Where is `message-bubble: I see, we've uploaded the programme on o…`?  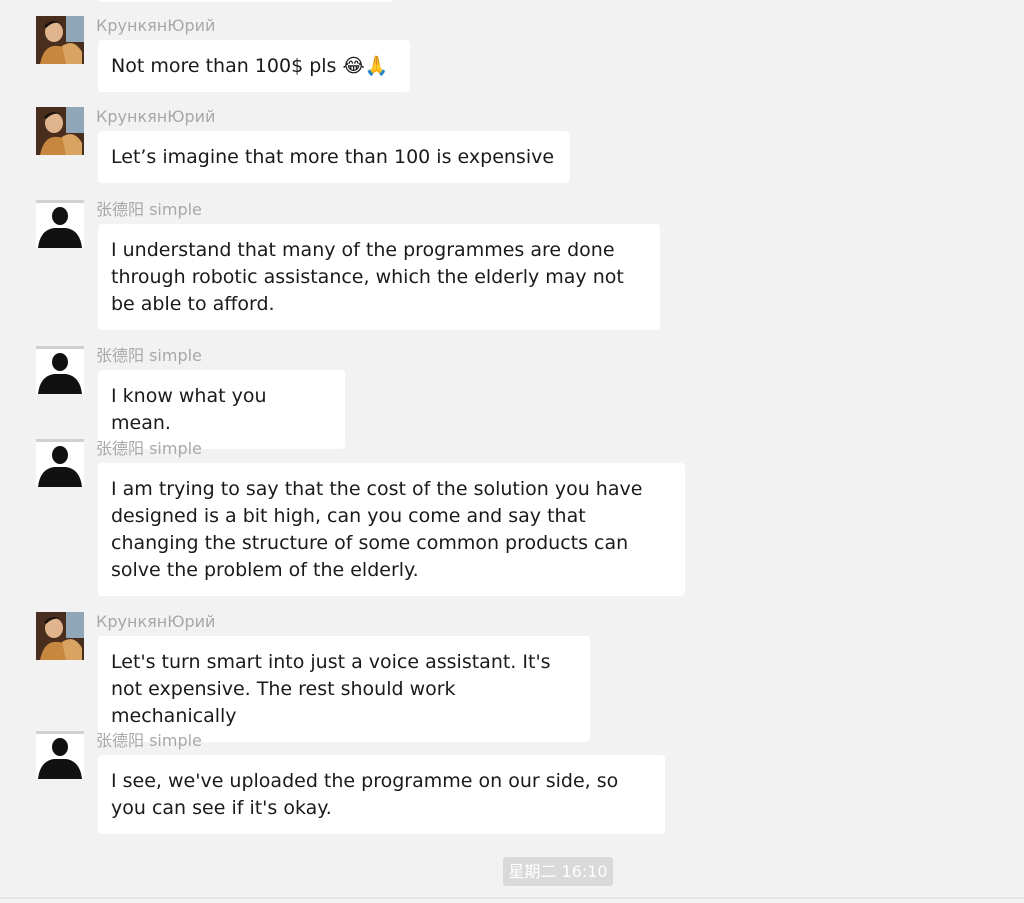 message-bubble: I see, we've uploaded the programme on o… is located at coordinates (381, 794).